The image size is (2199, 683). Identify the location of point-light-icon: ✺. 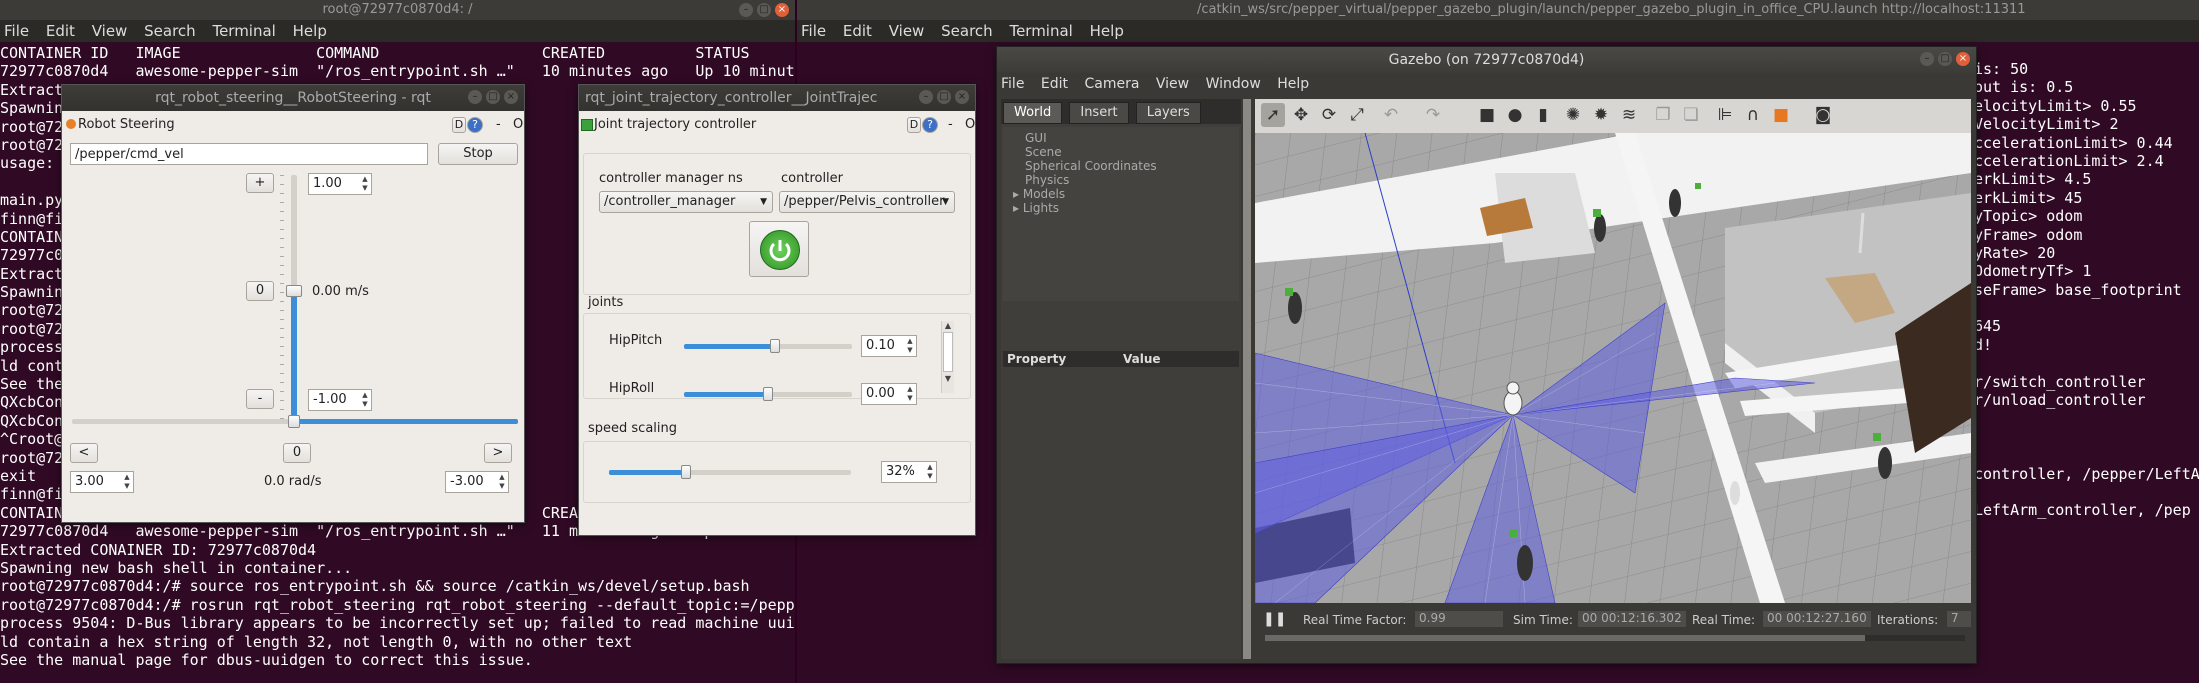
(1573, 115).